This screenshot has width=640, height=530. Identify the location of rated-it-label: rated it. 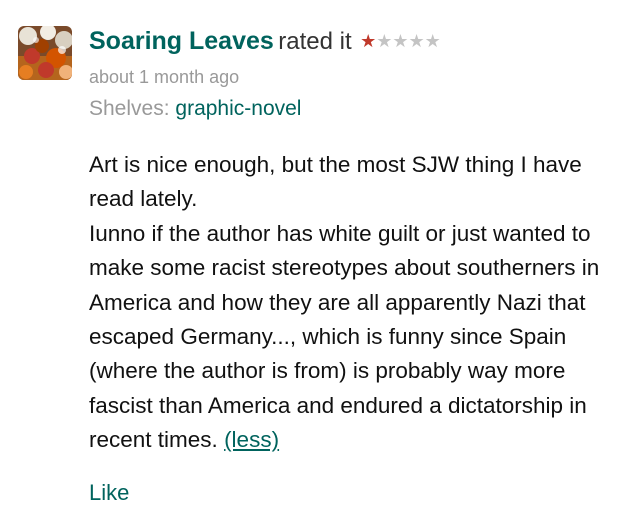
(315, 41).